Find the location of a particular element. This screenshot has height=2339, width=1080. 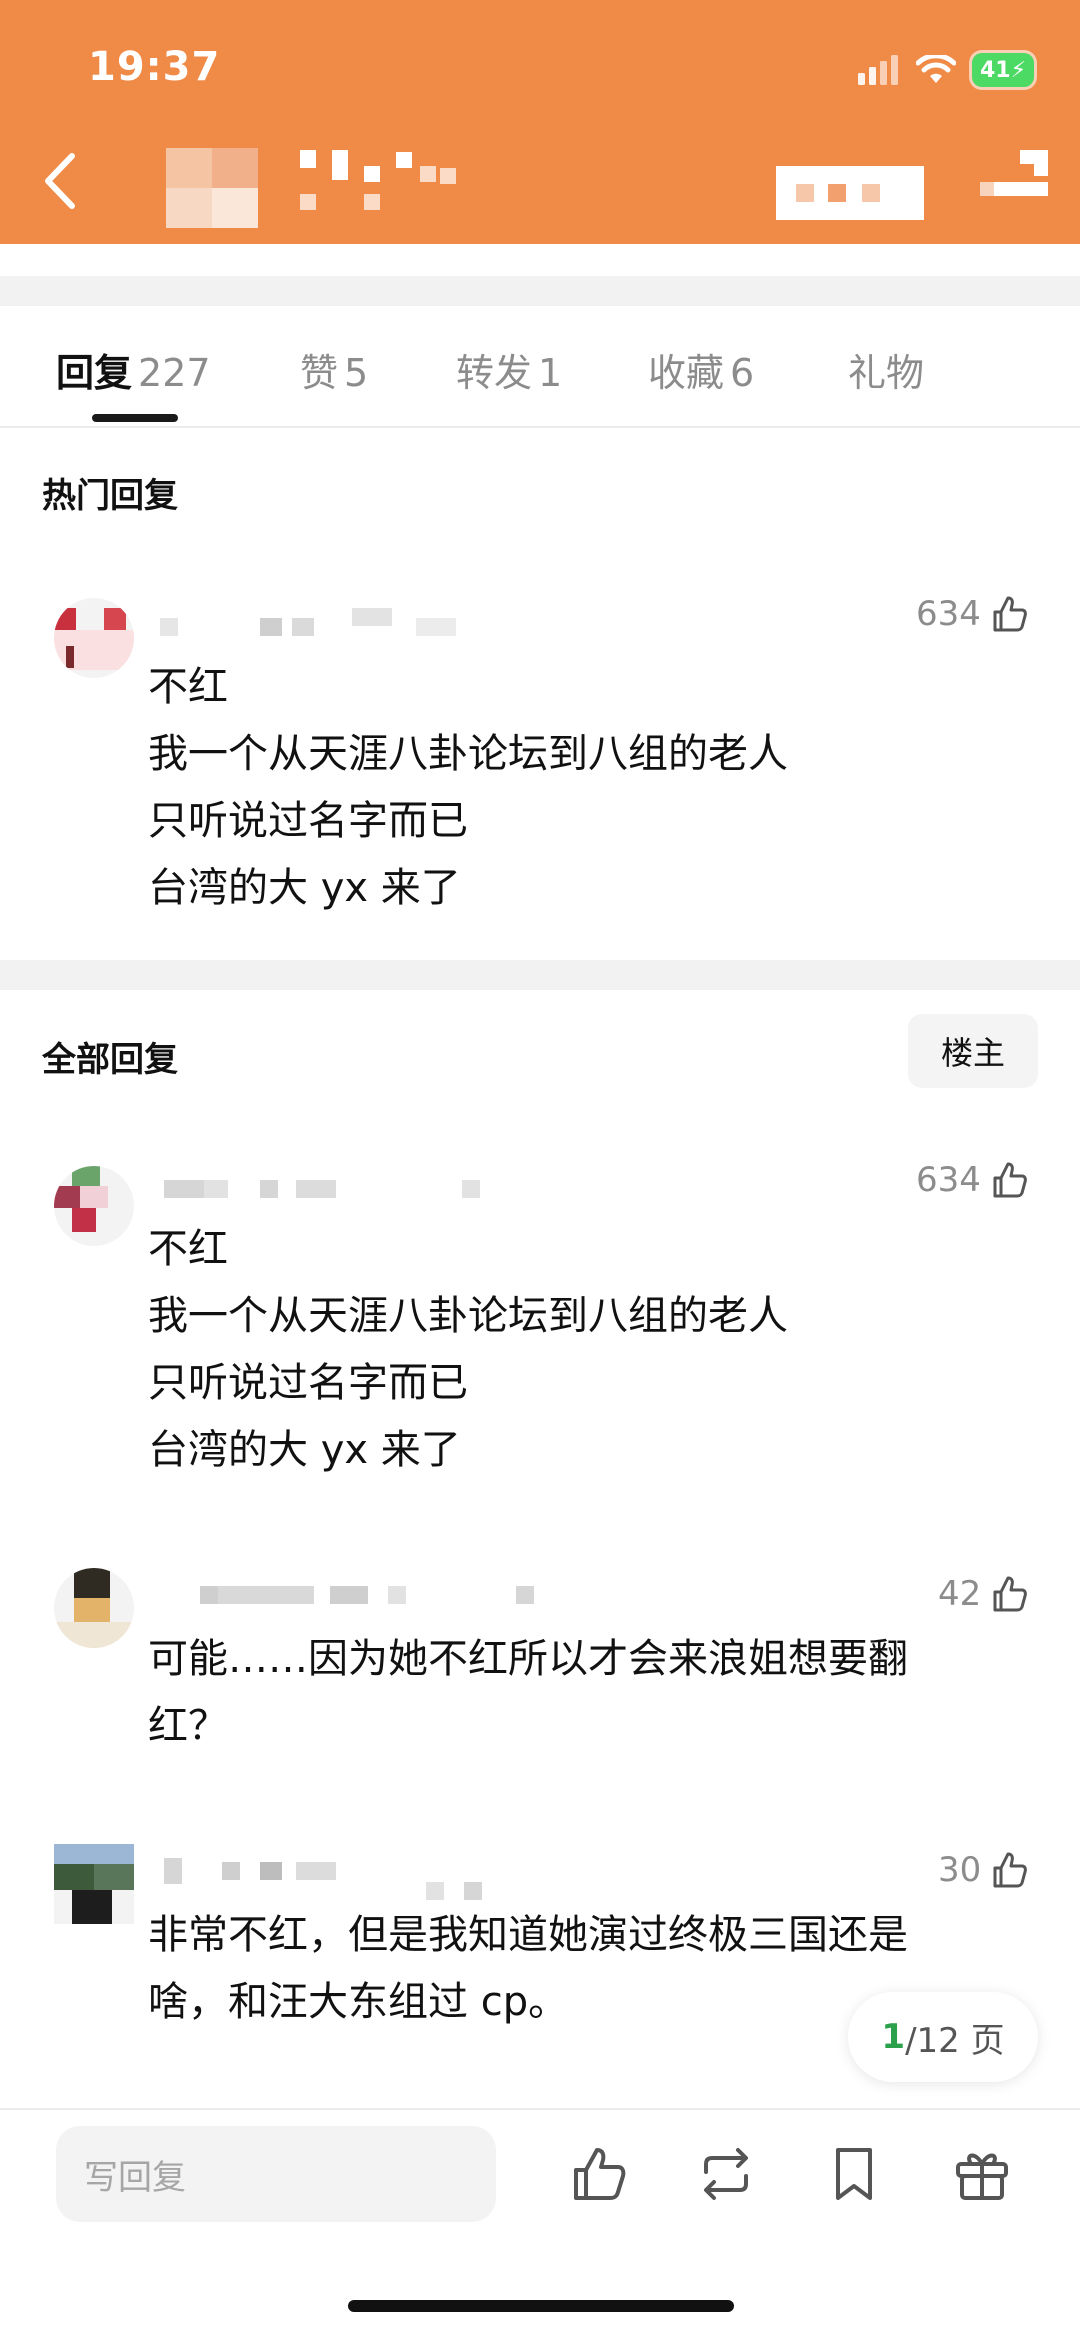

tab-reposts-label: 转发 is located at coordinates (494, 373).